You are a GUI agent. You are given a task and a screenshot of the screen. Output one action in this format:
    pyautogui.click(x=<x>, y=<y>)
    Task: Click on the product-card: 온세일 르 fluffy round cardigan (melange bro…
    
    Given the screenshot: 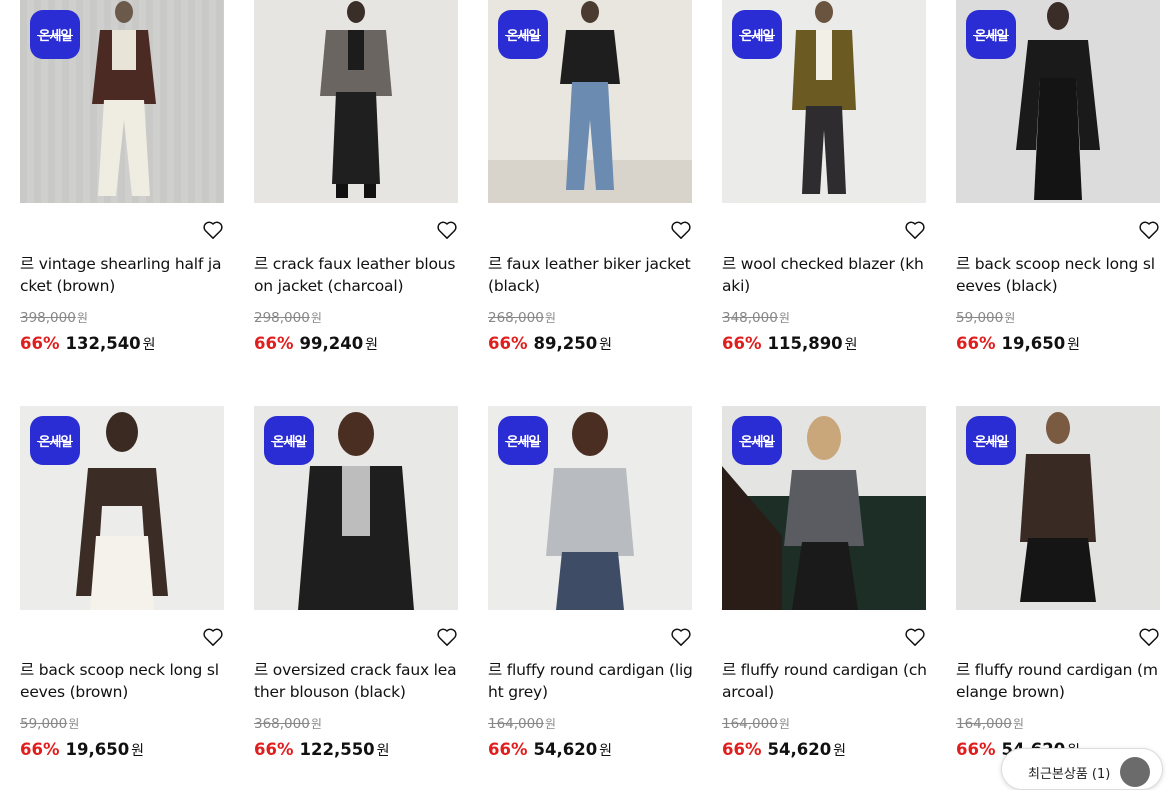 What is the action you would take?
    pyautogui.click(x=1058, y=588)
    